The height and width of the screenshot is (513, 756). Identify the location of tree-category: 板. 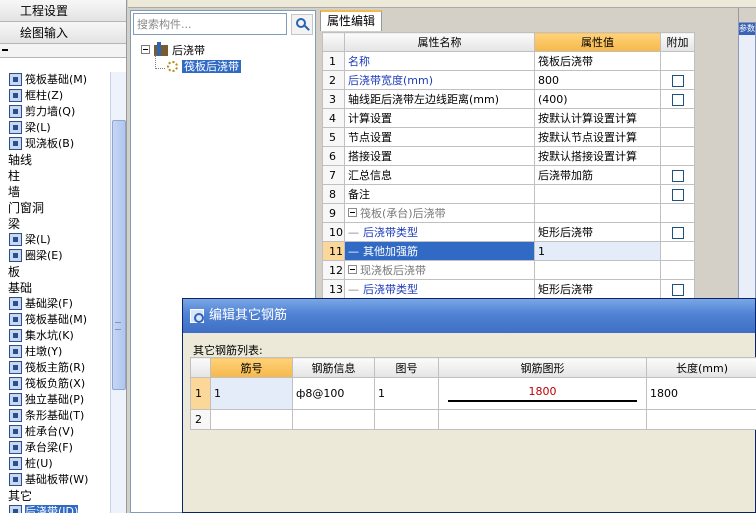
(55, 272).